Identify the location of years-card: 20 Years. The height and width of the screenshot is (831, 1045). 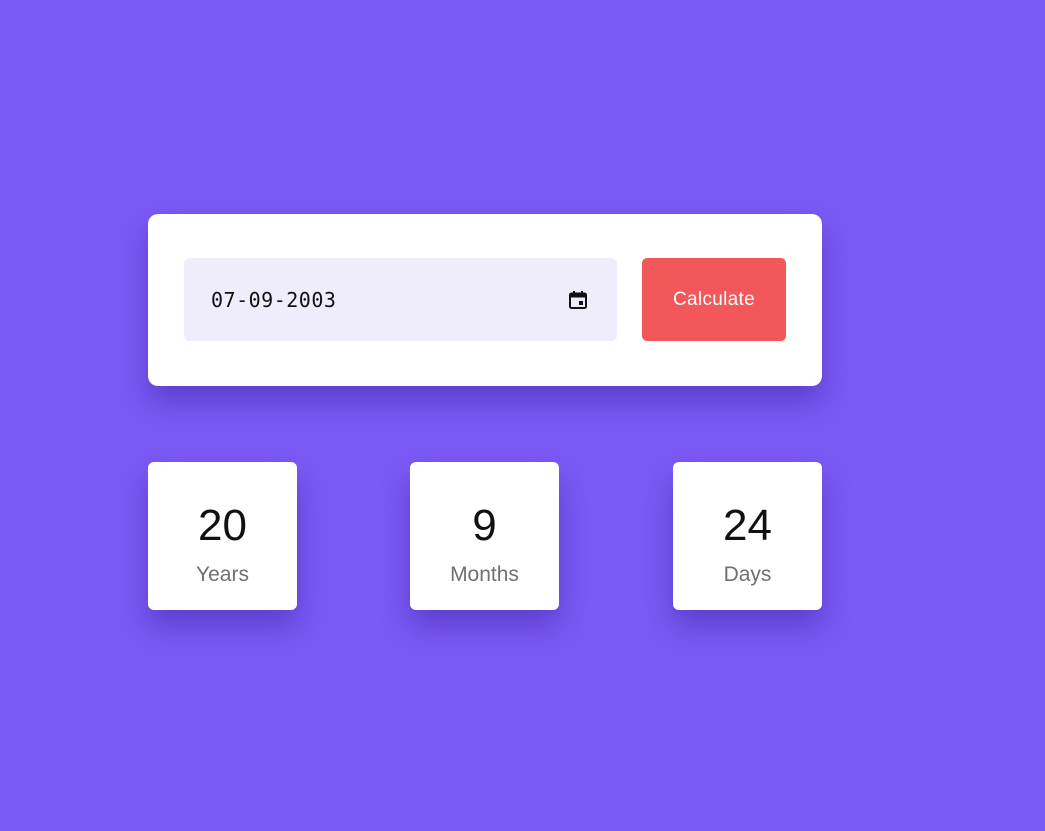
(222, 536).